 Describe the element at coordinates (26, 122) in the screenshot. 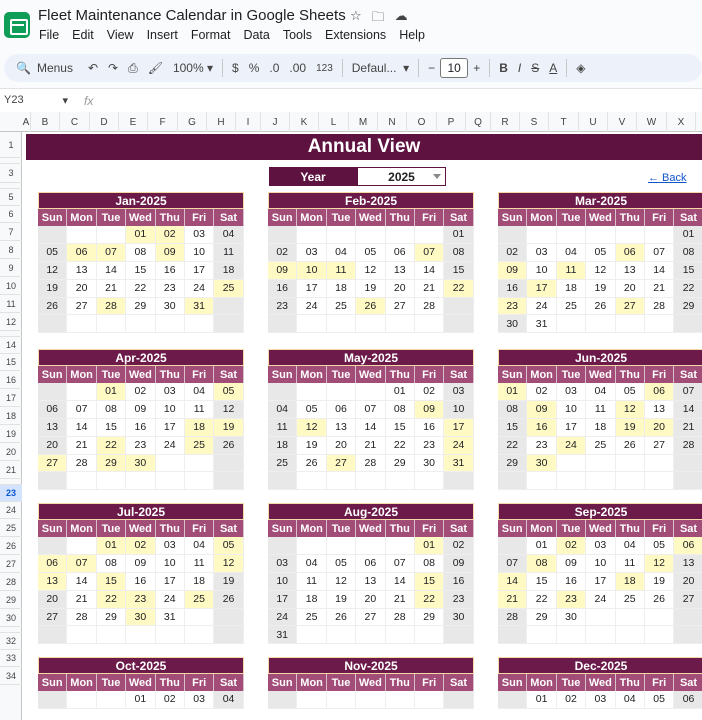

I see `column-header-a: A` at that location.